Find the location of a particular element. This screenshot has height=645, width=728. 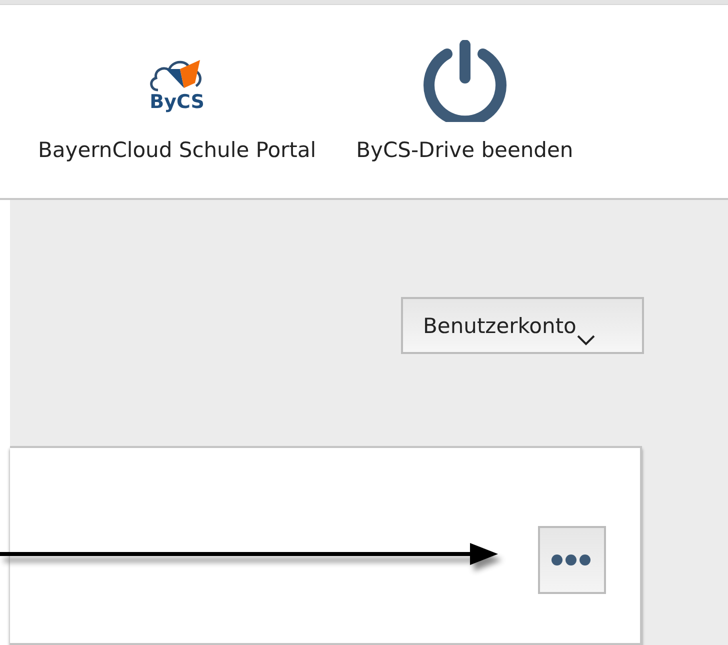

chevron-down-icon is located at coordinates (586, 340).